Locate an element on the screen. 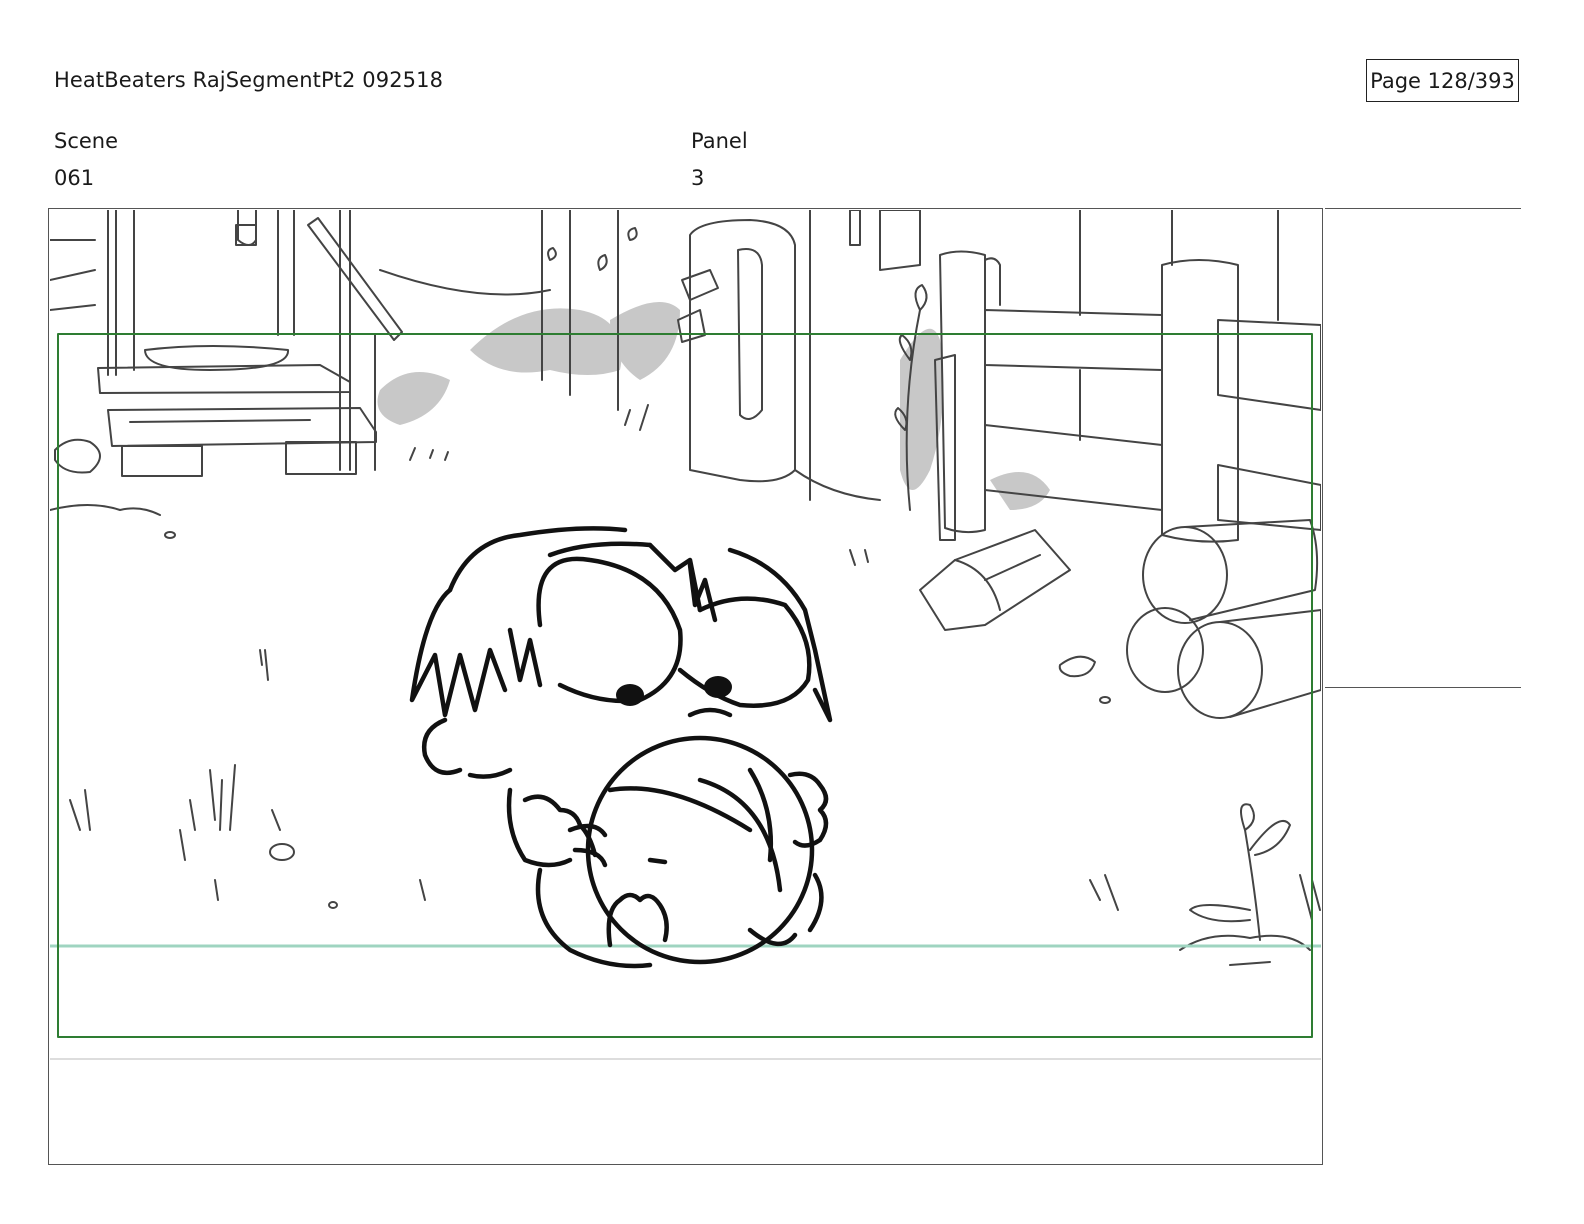 Image resolution: width=1584 pixels, height=1224 pixels. page-indicator: Page 128/393 is located at coordinates (1442, 80).